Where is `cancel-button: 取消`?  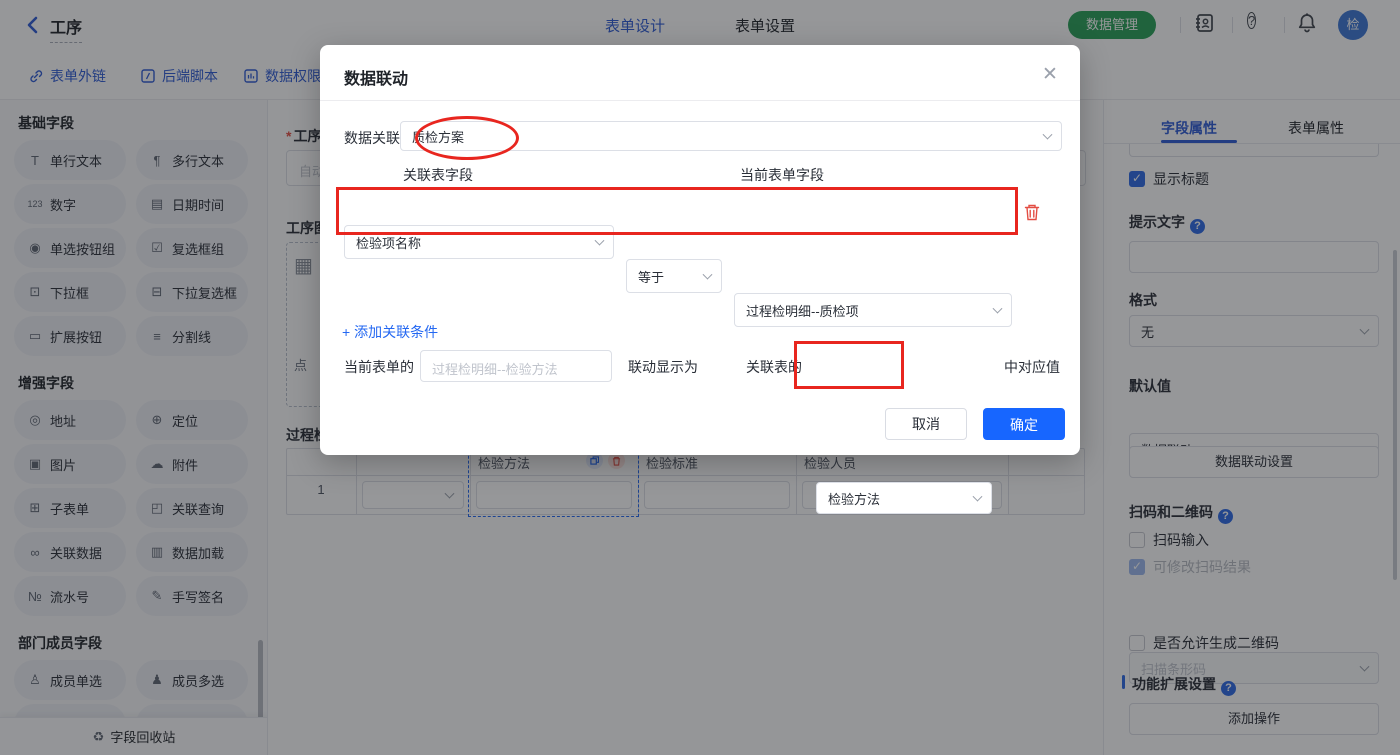 cancel-button: 取消 is located at coordinates (926, 424).